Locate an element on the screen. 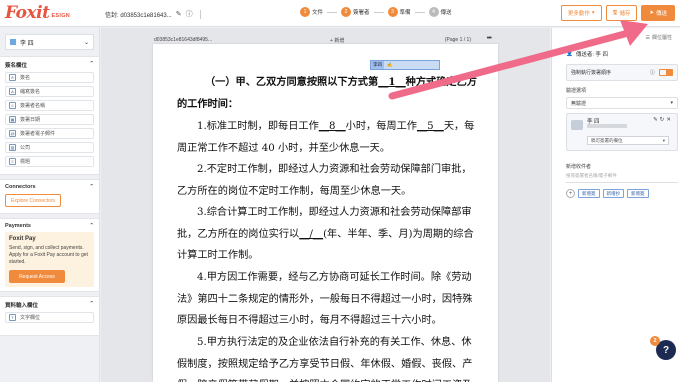 Image resolution: width=680 pixels, height=382 pixels. help-button: 2 ? is located at coordinates (663, 348).